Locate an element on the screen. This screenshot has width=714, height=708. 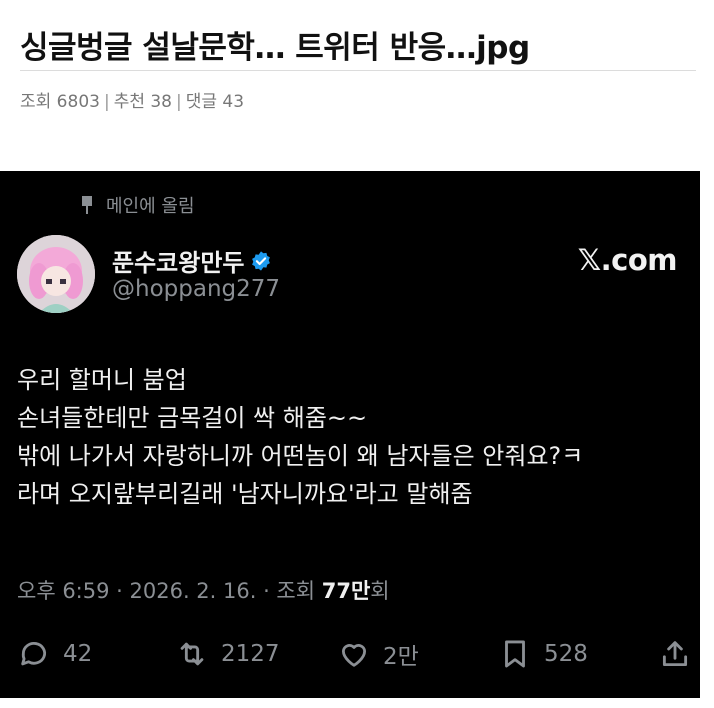
header-divider is located at coordinates (358, 70).